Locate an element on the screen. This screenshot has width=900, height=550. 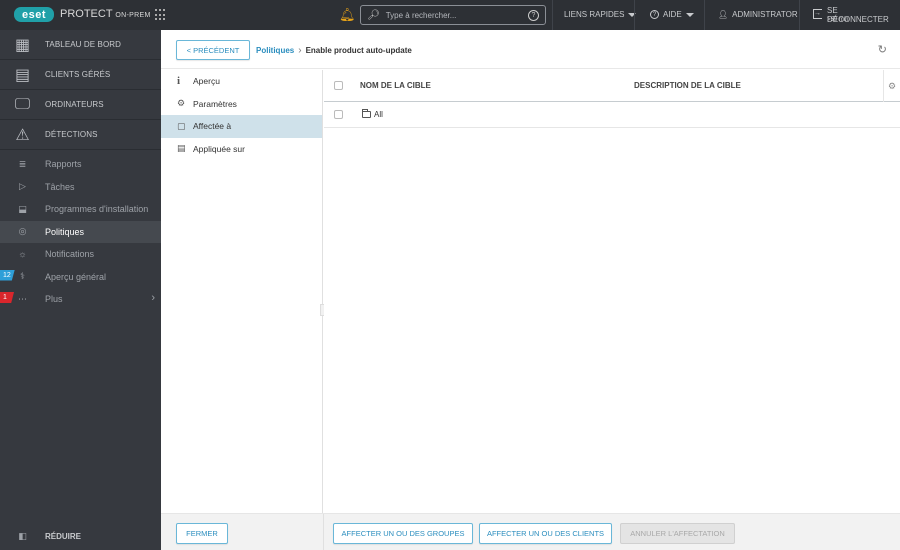
tab-overview: i Aperçu is located at coordinates (241, 81).